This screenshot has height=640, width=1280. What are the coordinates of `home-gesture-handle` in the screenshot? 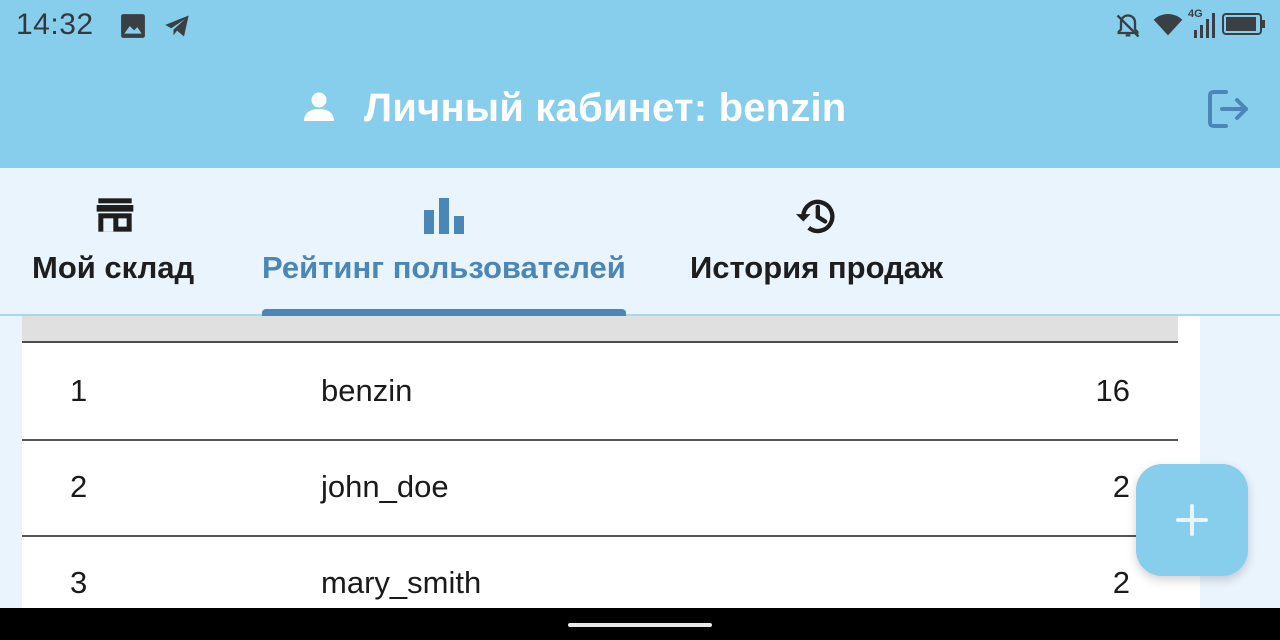 It's located at (640, 625).